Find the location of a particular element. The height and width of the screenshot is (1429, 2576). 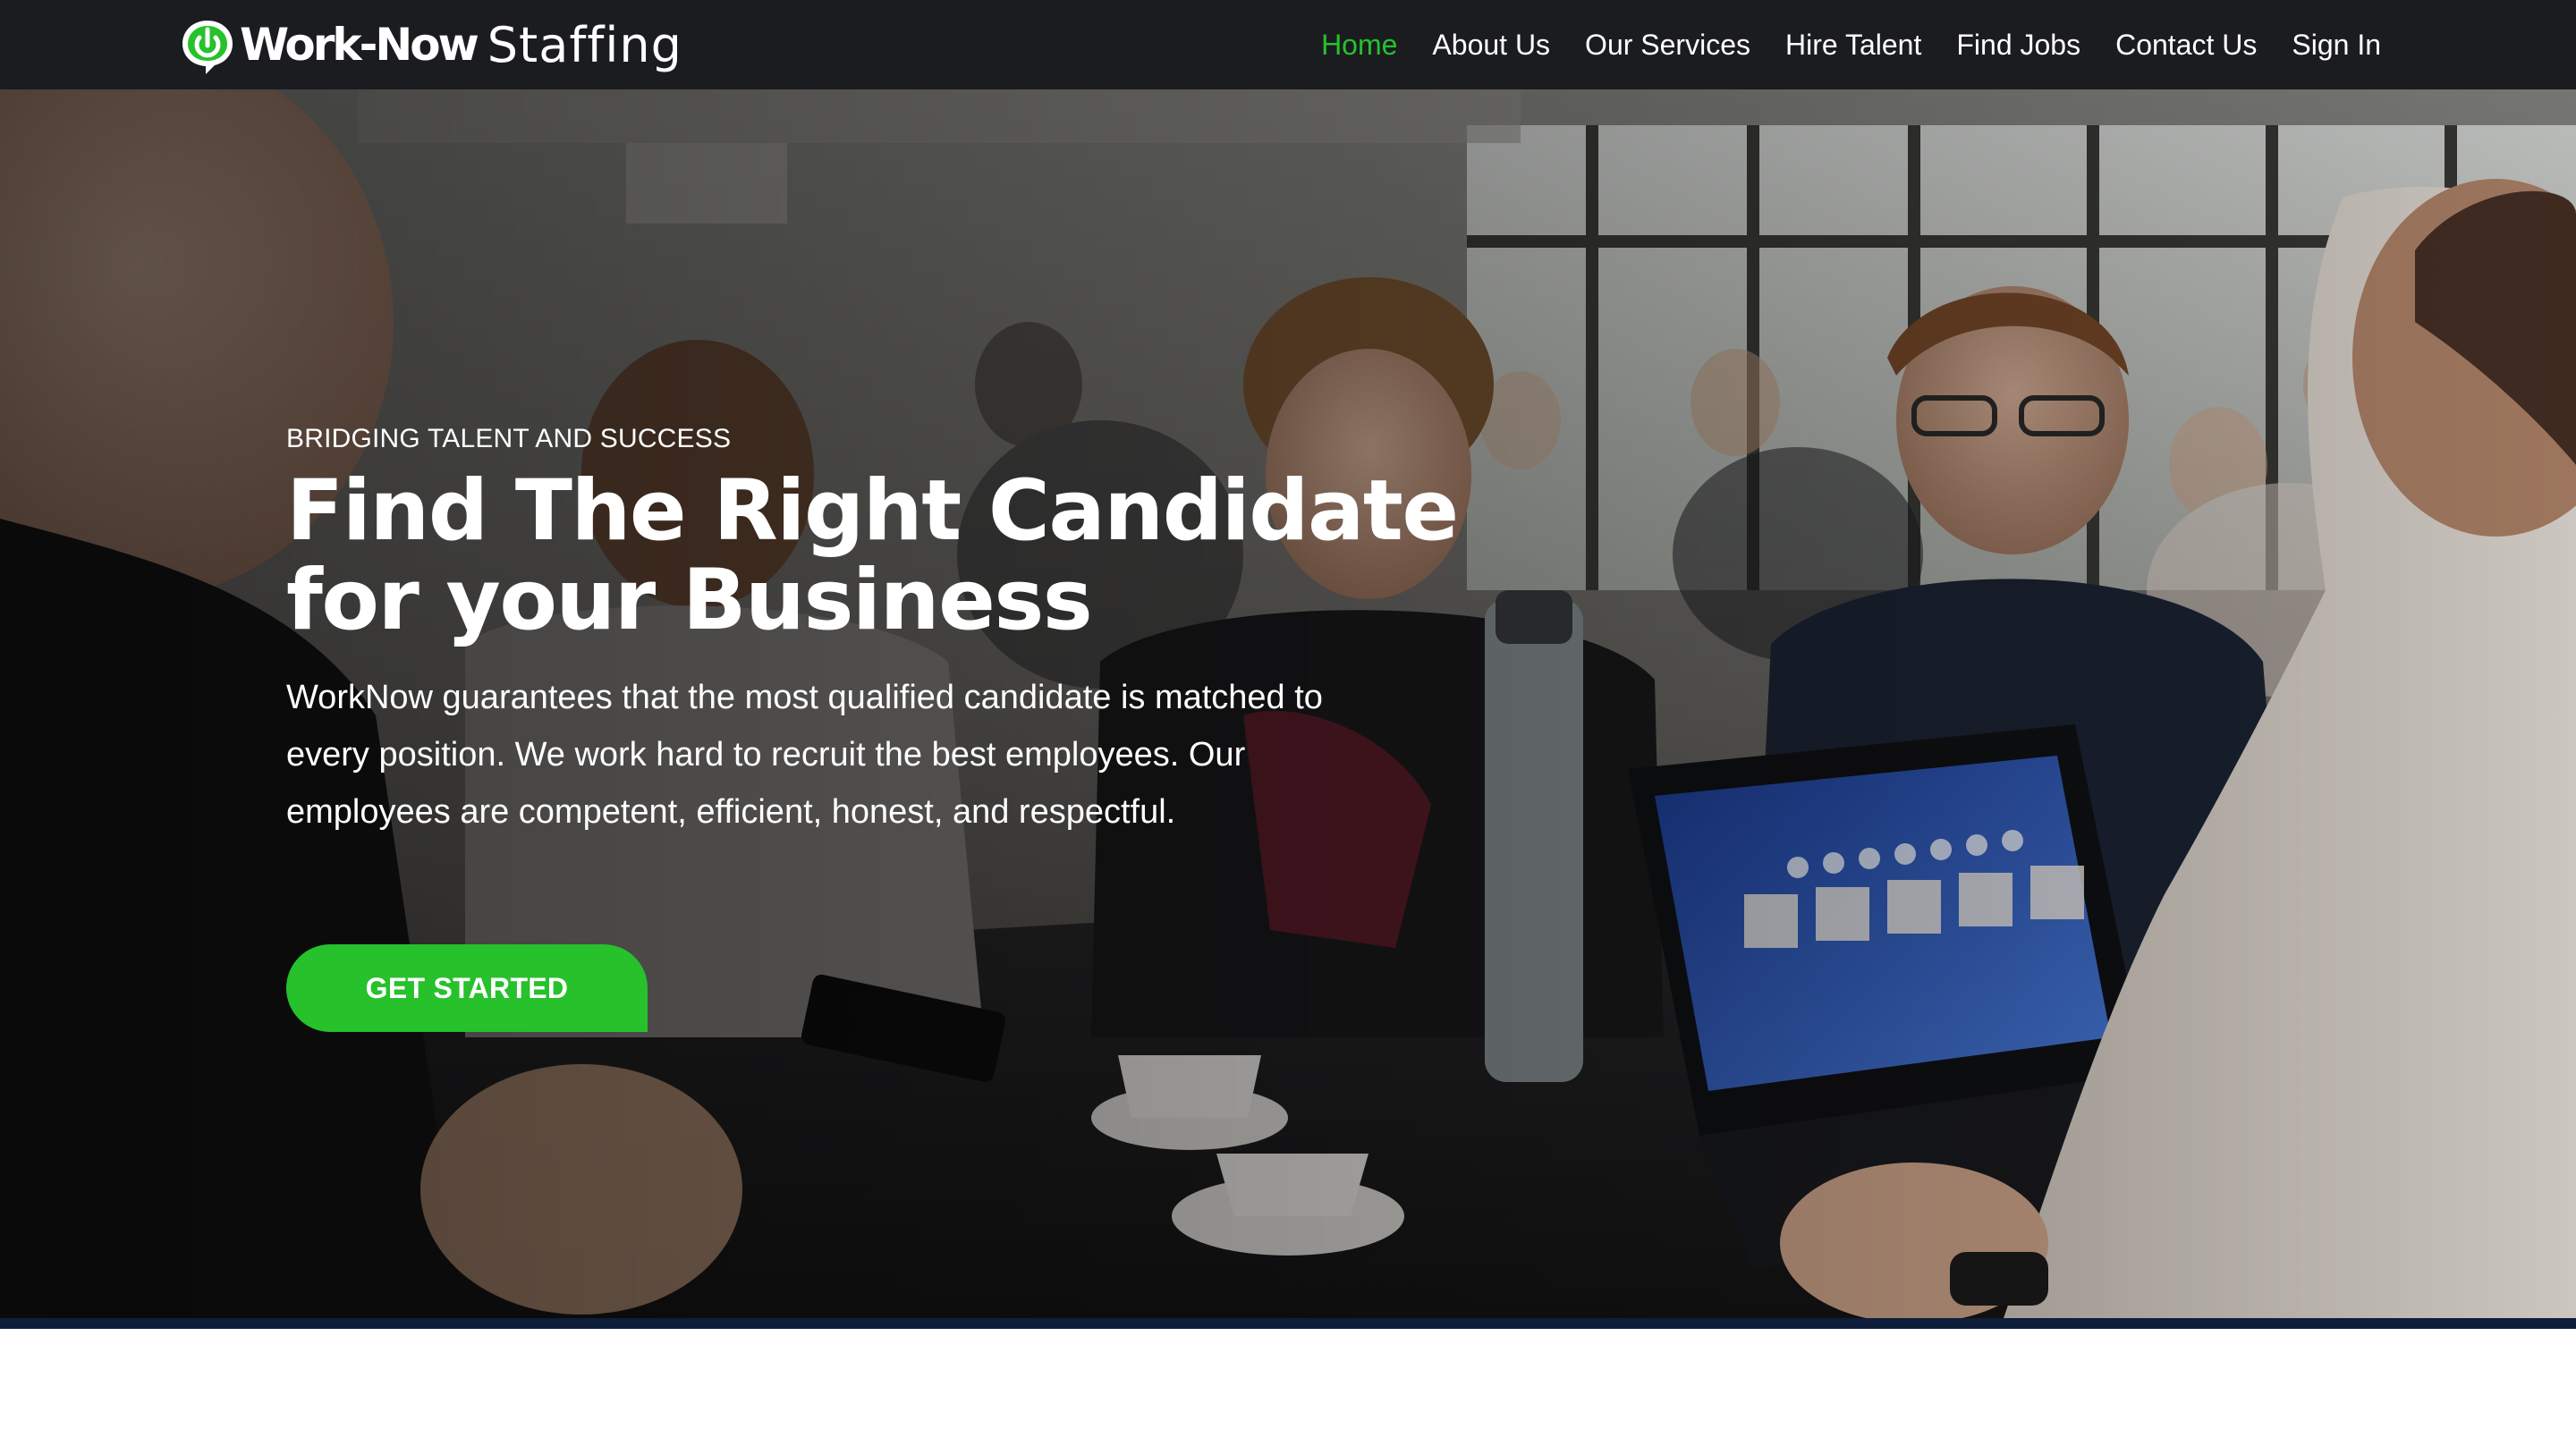

hero-headline-line-2: for your Business is located at coordinates (689, 600).